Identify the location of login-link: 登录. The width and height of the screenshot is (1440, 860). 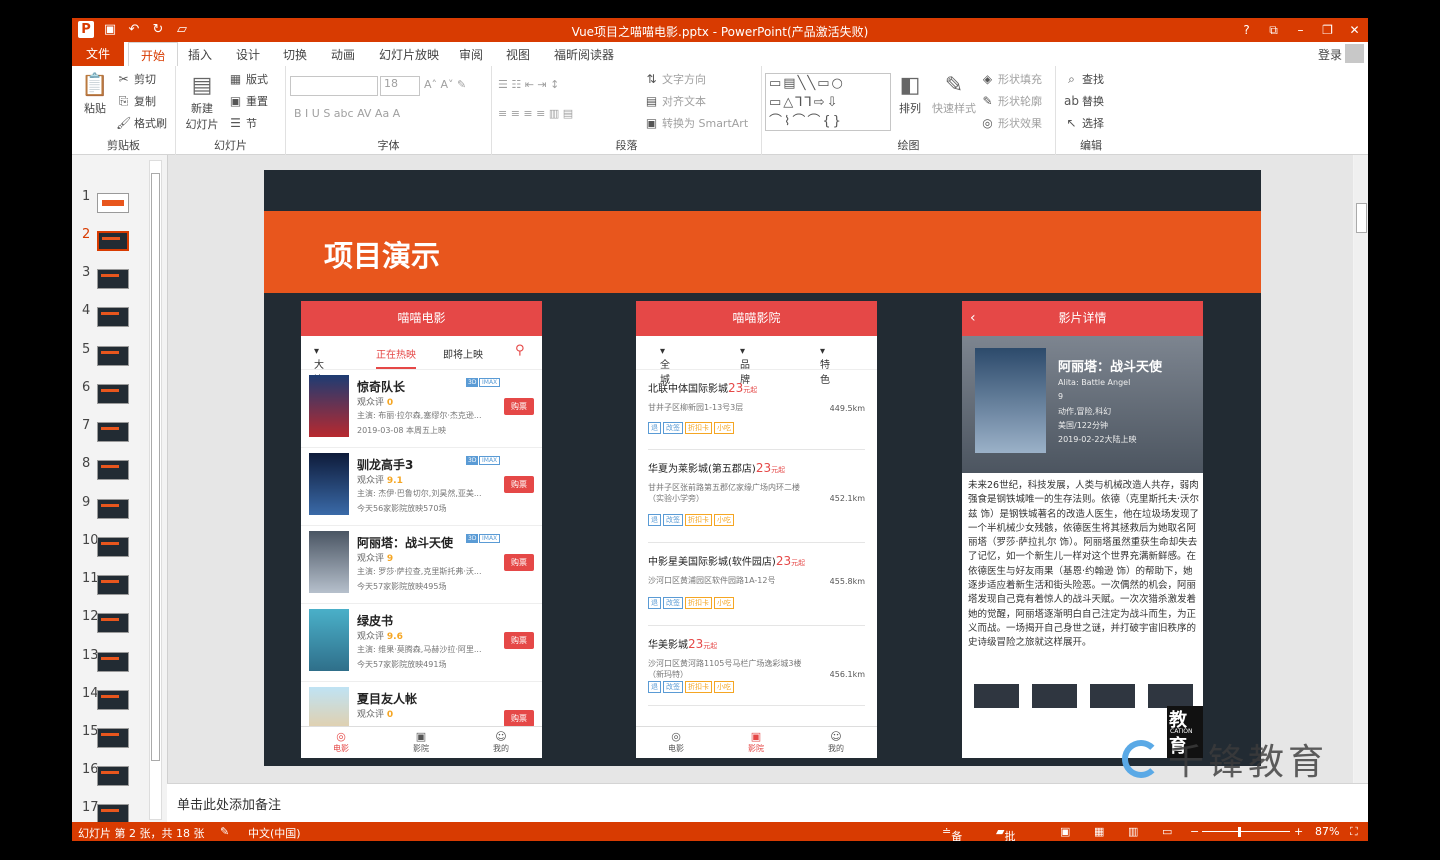
(1330, 54).